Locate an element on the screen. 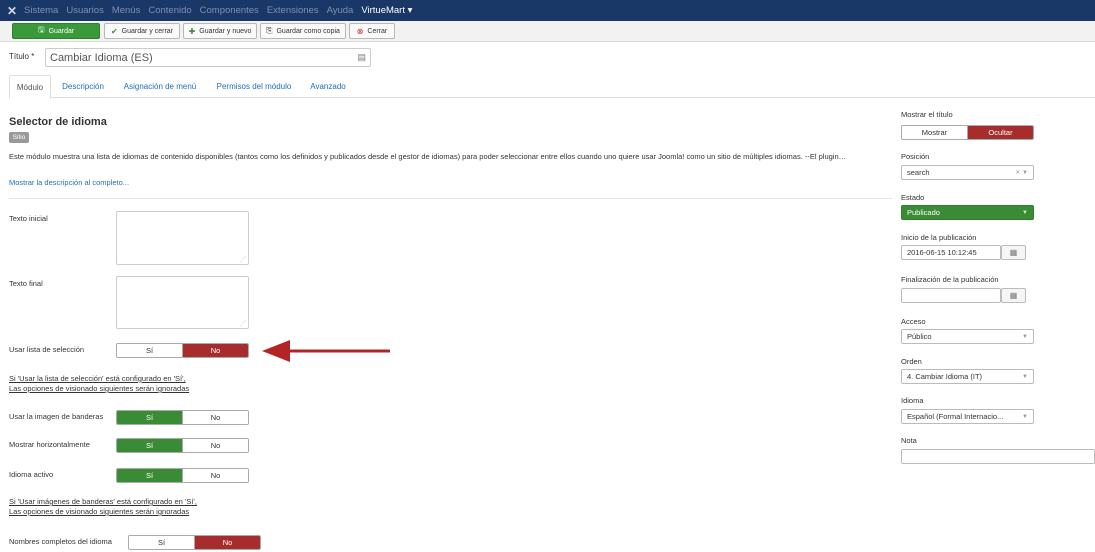 This screenshot has width=1095, height=552. orden-label: Orden is located at coordinates (911, 361).